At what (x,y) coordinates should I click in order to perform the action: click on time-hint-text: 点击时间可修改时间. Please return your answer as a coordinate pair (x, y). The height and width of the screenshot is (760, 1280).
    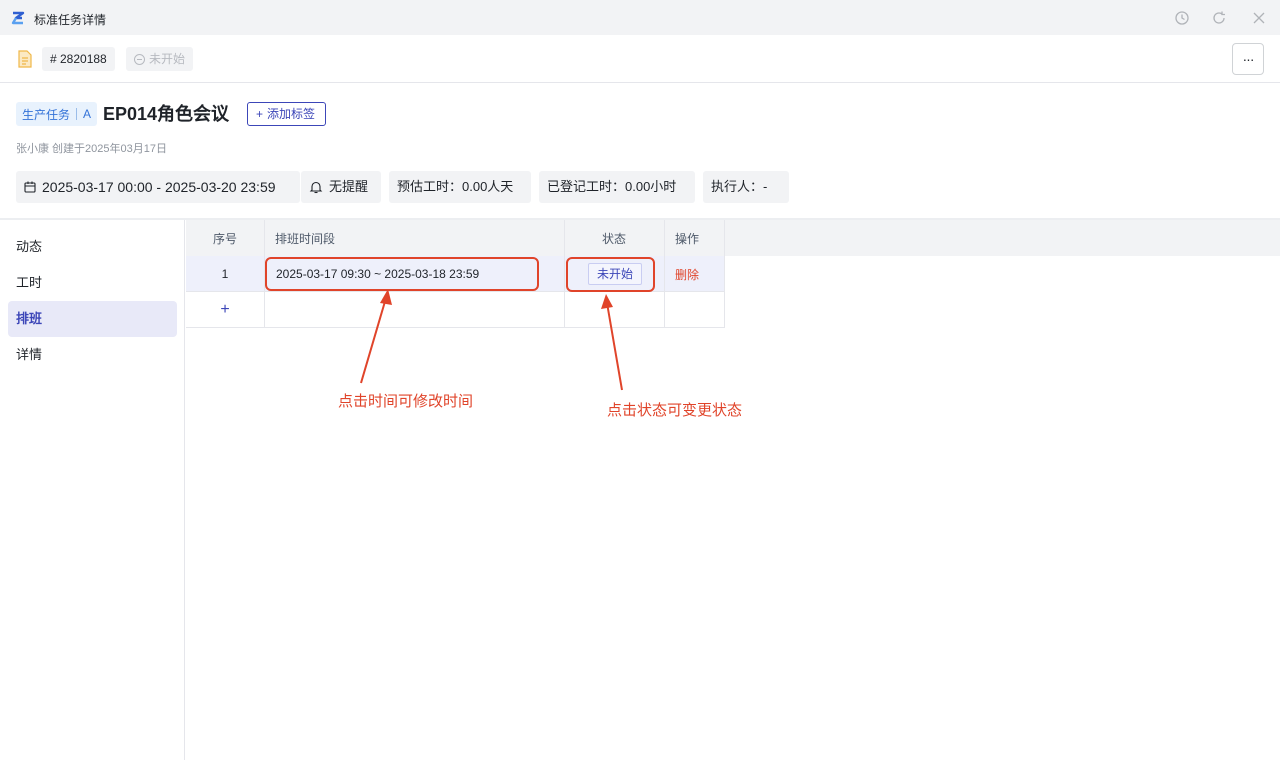
    Looking at the image, I should click on (406, 401).